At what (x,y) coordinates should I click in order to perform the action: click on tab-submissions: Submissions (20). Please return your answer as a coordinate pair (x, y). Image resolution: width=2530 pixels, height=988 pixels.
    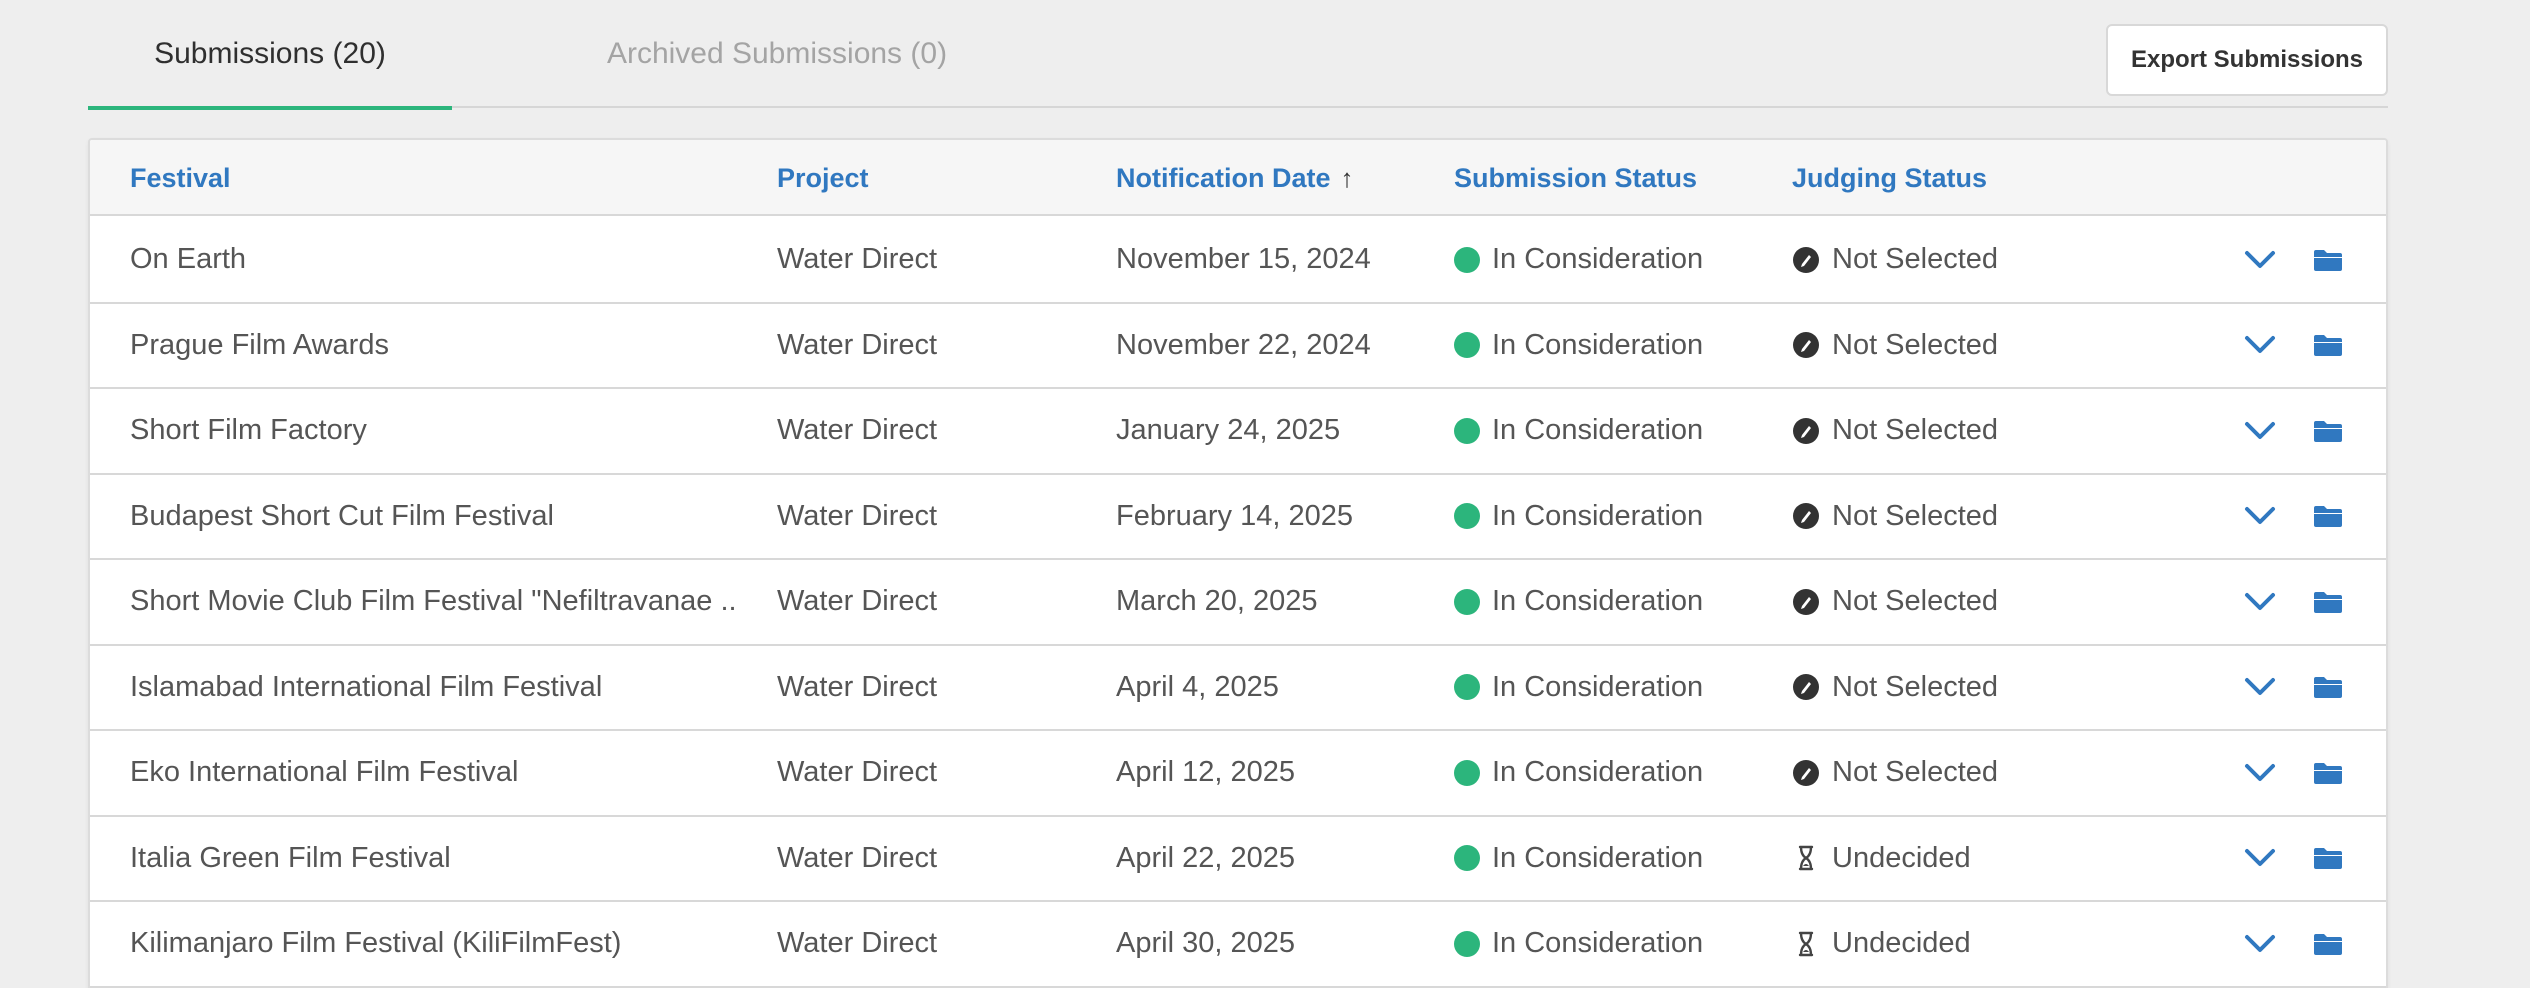
    Looking at the image, I should click on (270, 55).